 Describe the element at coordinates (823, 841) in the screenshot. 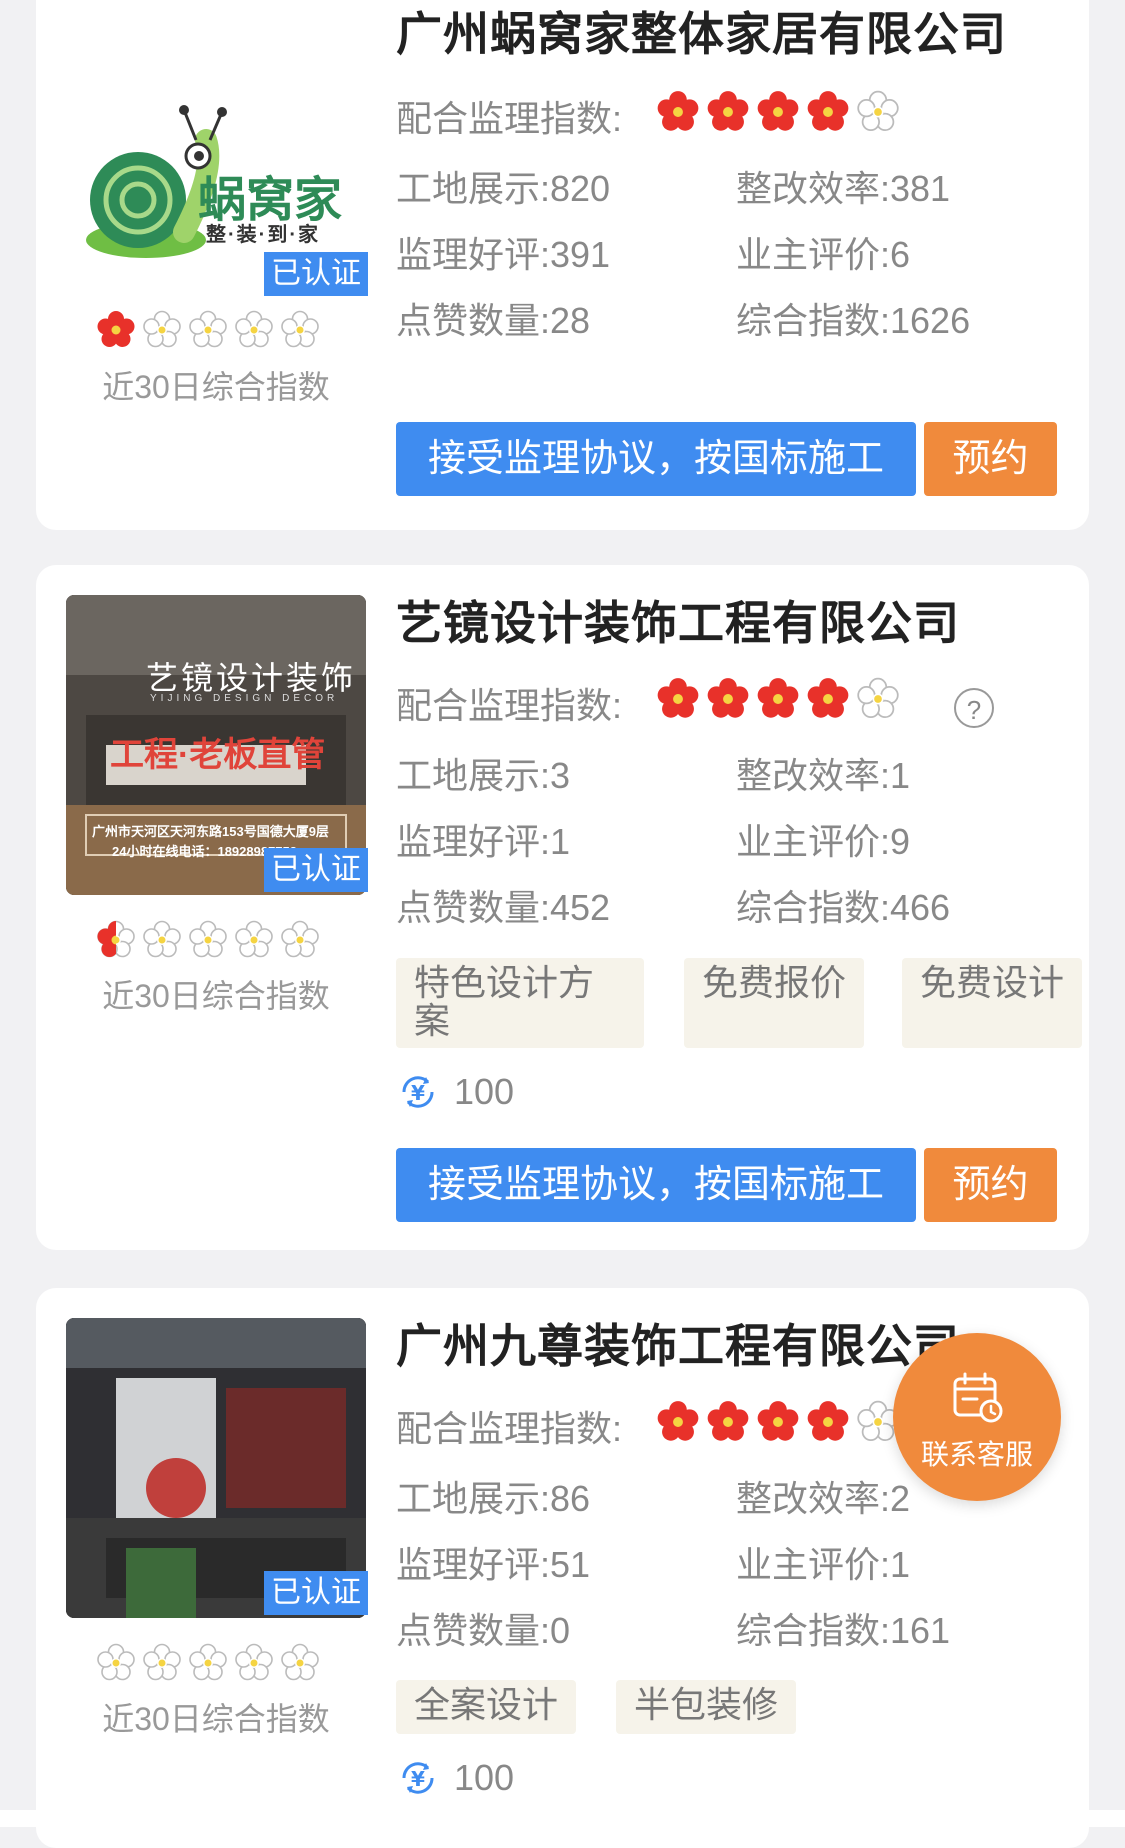

I see `stat-owner: 业主评价:9` at that location.